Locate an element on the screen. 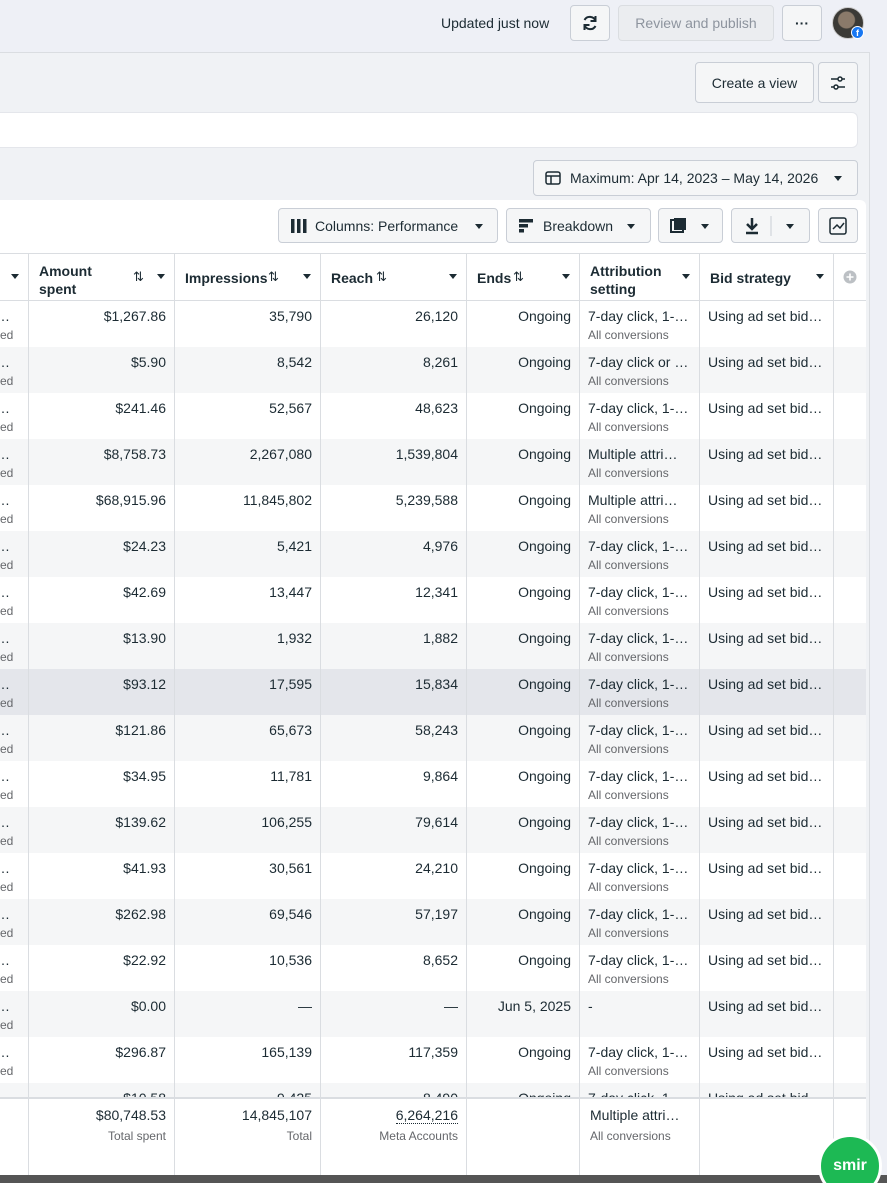 The width and height of the screenshot is (887, 1183). table-cell-reach: 5,239,588 is located at coordinates (394, 508).